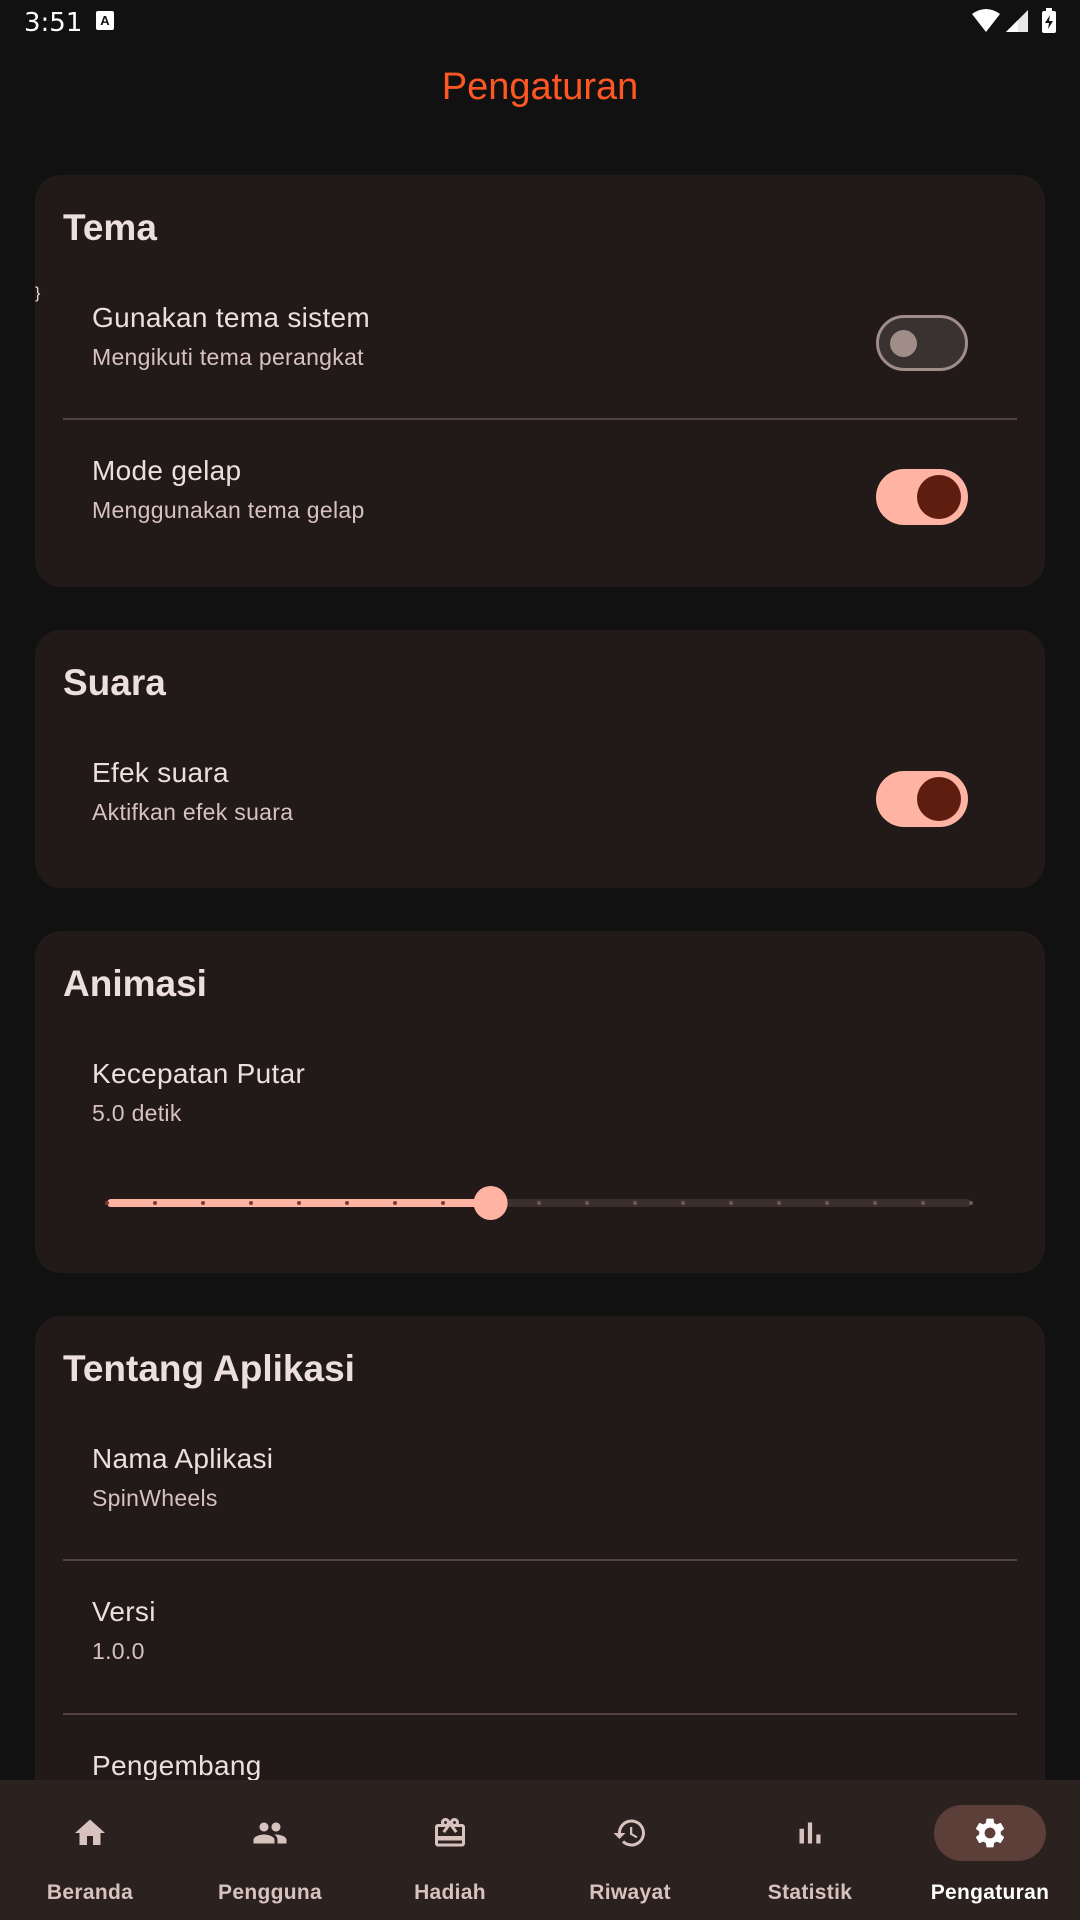  Describe the element at coordinates (629, 1833) in the screenshot. I see `history-icon` at that location.